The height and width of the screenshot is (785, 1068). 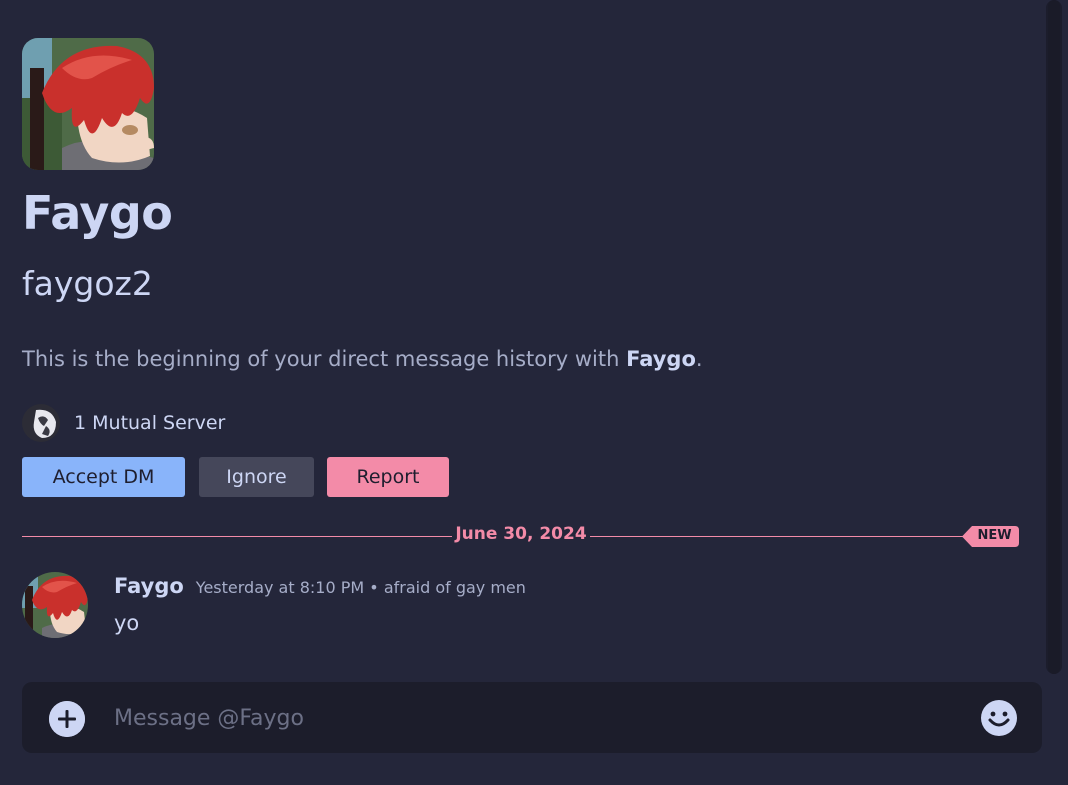 I want to click on intro-suffix: ., so click(x=699, y=359).